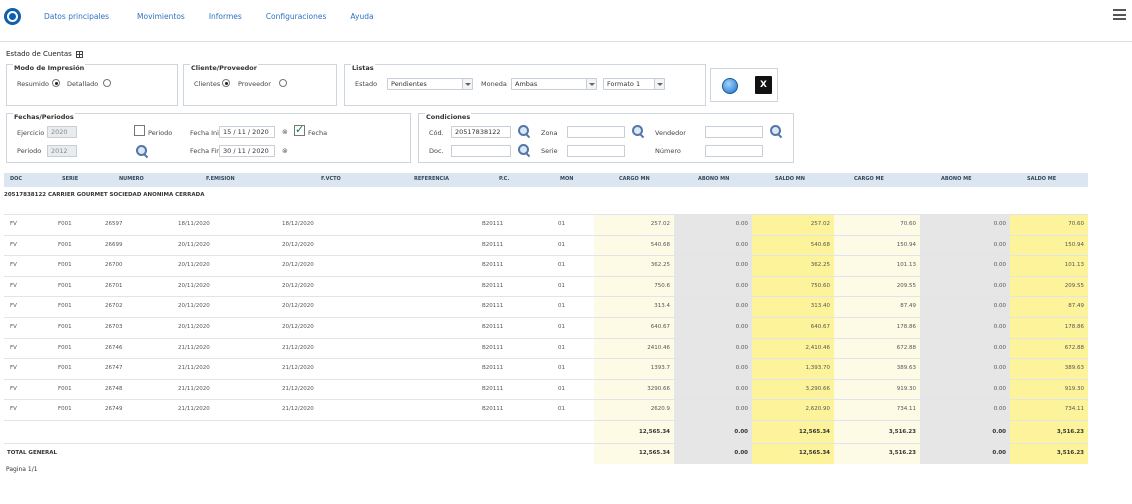  Describe the element at coordinates (65, 224) in the screenshot. I see `cell-serie: F001` at that location.